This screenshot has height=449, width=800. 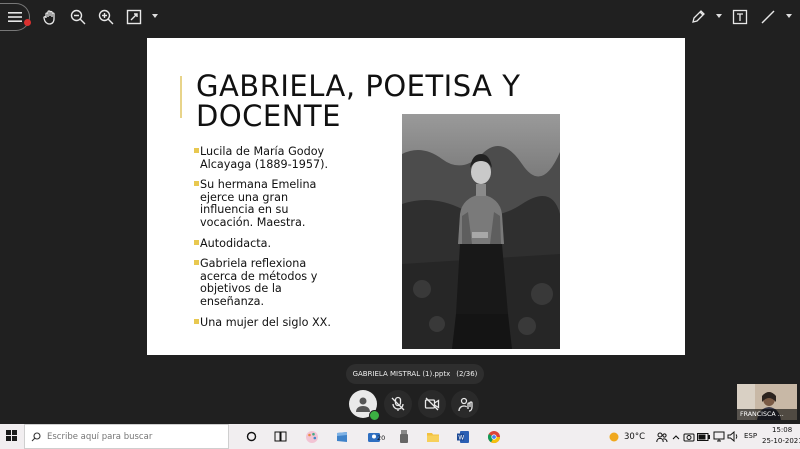 I want to click on file-name: GABRIELA MISTRAL (1).pptx, so click(x=401, y=374).